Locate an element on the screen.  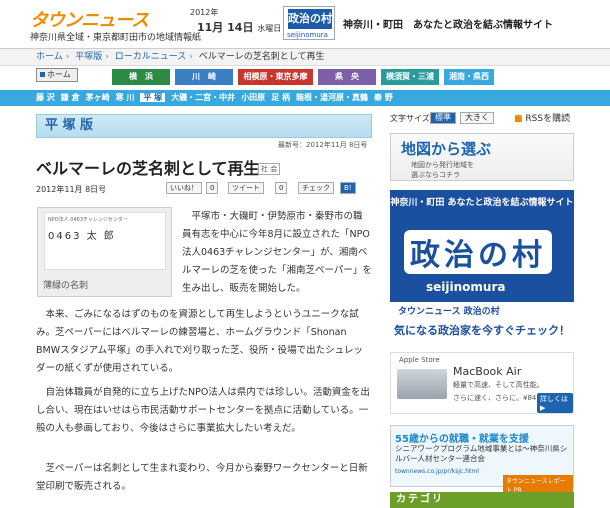
font-large-button: 大きく is located at coordinates (477, 118).